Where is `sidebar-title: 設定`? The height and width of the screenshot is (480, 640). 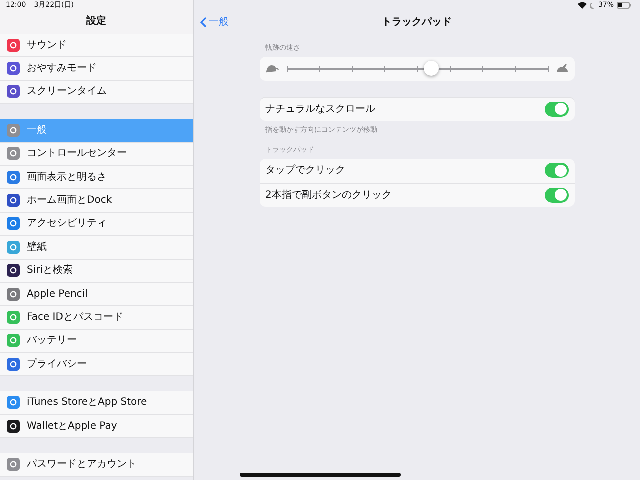
sidebar-title: 設定 is located at coordinates (96, 21).